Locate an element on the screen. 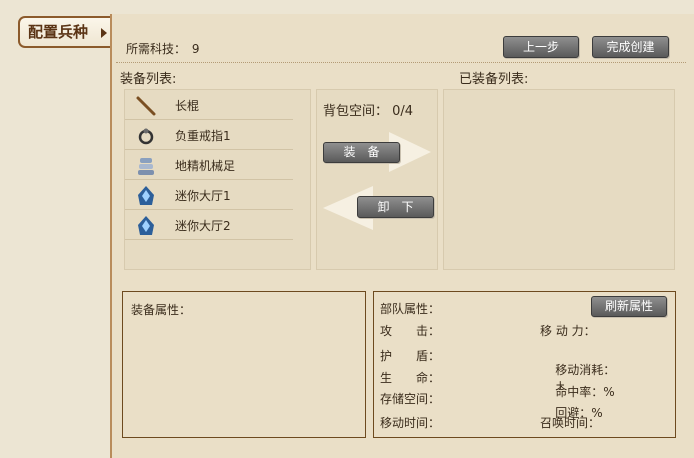 The width and height of the screenshot is (694, 458). tech-value: 9 is located at coordinates (195, 49).